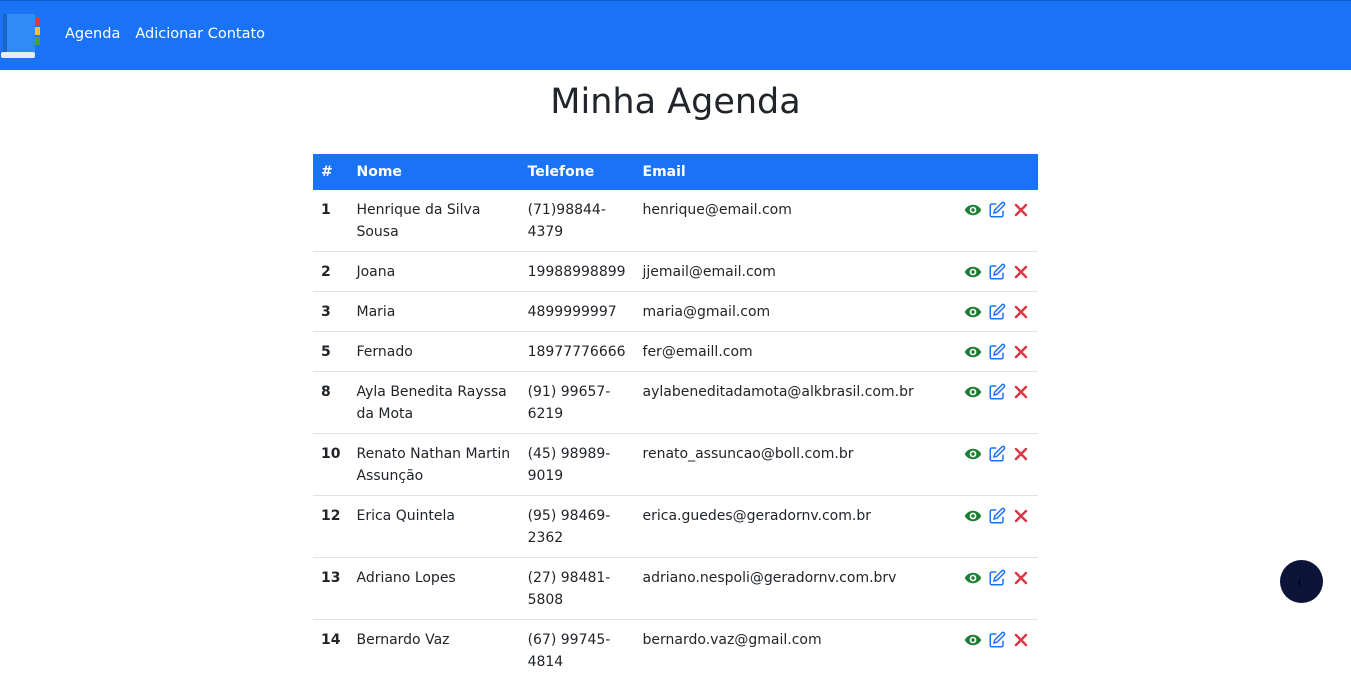  I want to click on header-phone: Telefone, so click(561, 172).